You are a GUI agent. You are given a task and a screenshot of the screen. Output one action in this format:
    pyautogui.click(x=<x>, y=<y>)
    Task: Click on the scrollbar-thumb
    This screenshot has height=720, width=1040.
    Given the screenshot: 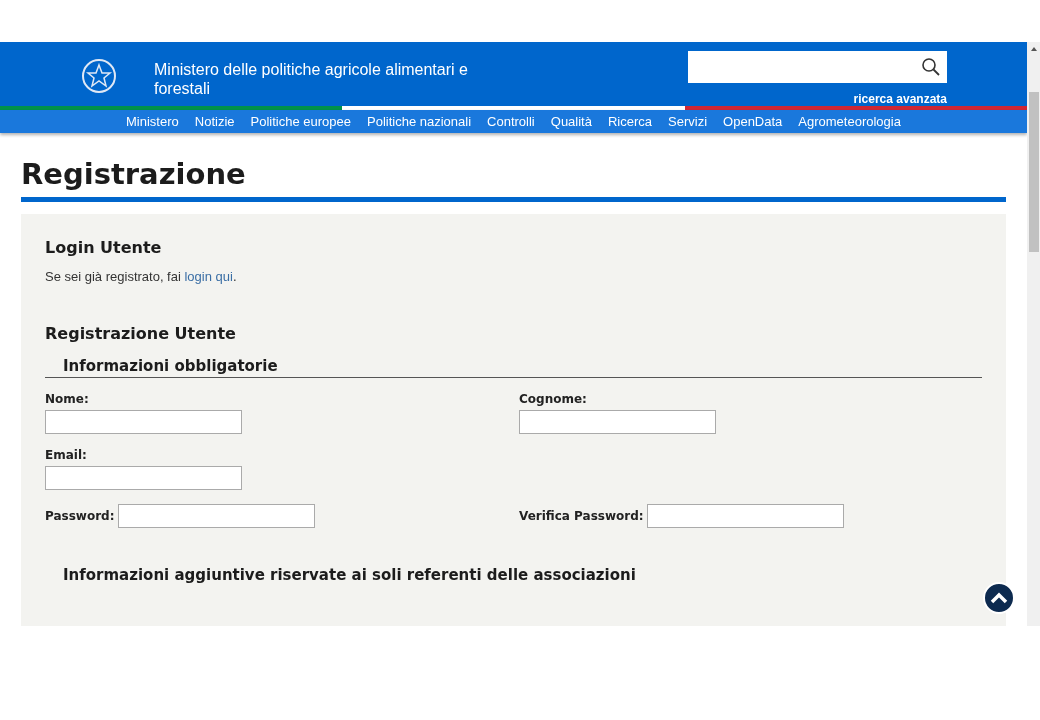 What is the action you would take?
    pyautogui.click(x=1033, y=172)
    